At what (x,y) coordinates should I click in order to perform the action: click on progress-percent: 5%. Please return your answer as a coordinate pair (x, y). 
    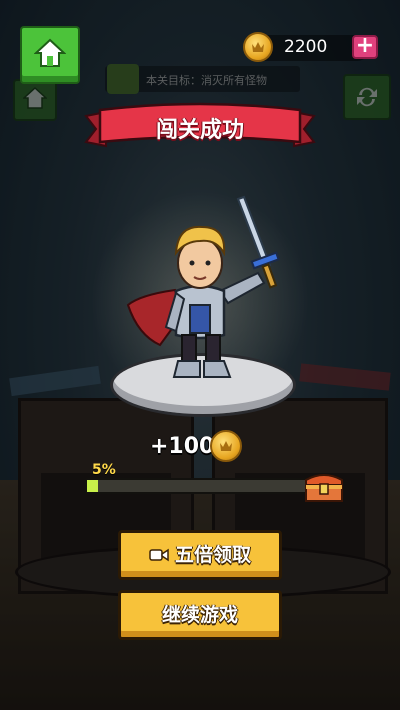
    Looking at the image, I should click on (104, 470).